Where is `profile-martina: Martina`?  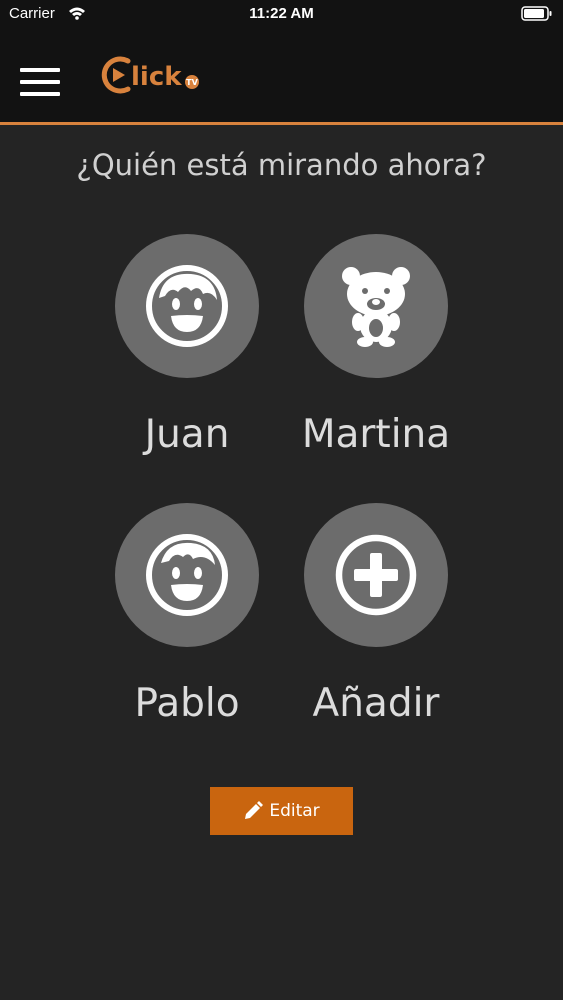
profile-martina: Martina is located at coordinates (376, 345).